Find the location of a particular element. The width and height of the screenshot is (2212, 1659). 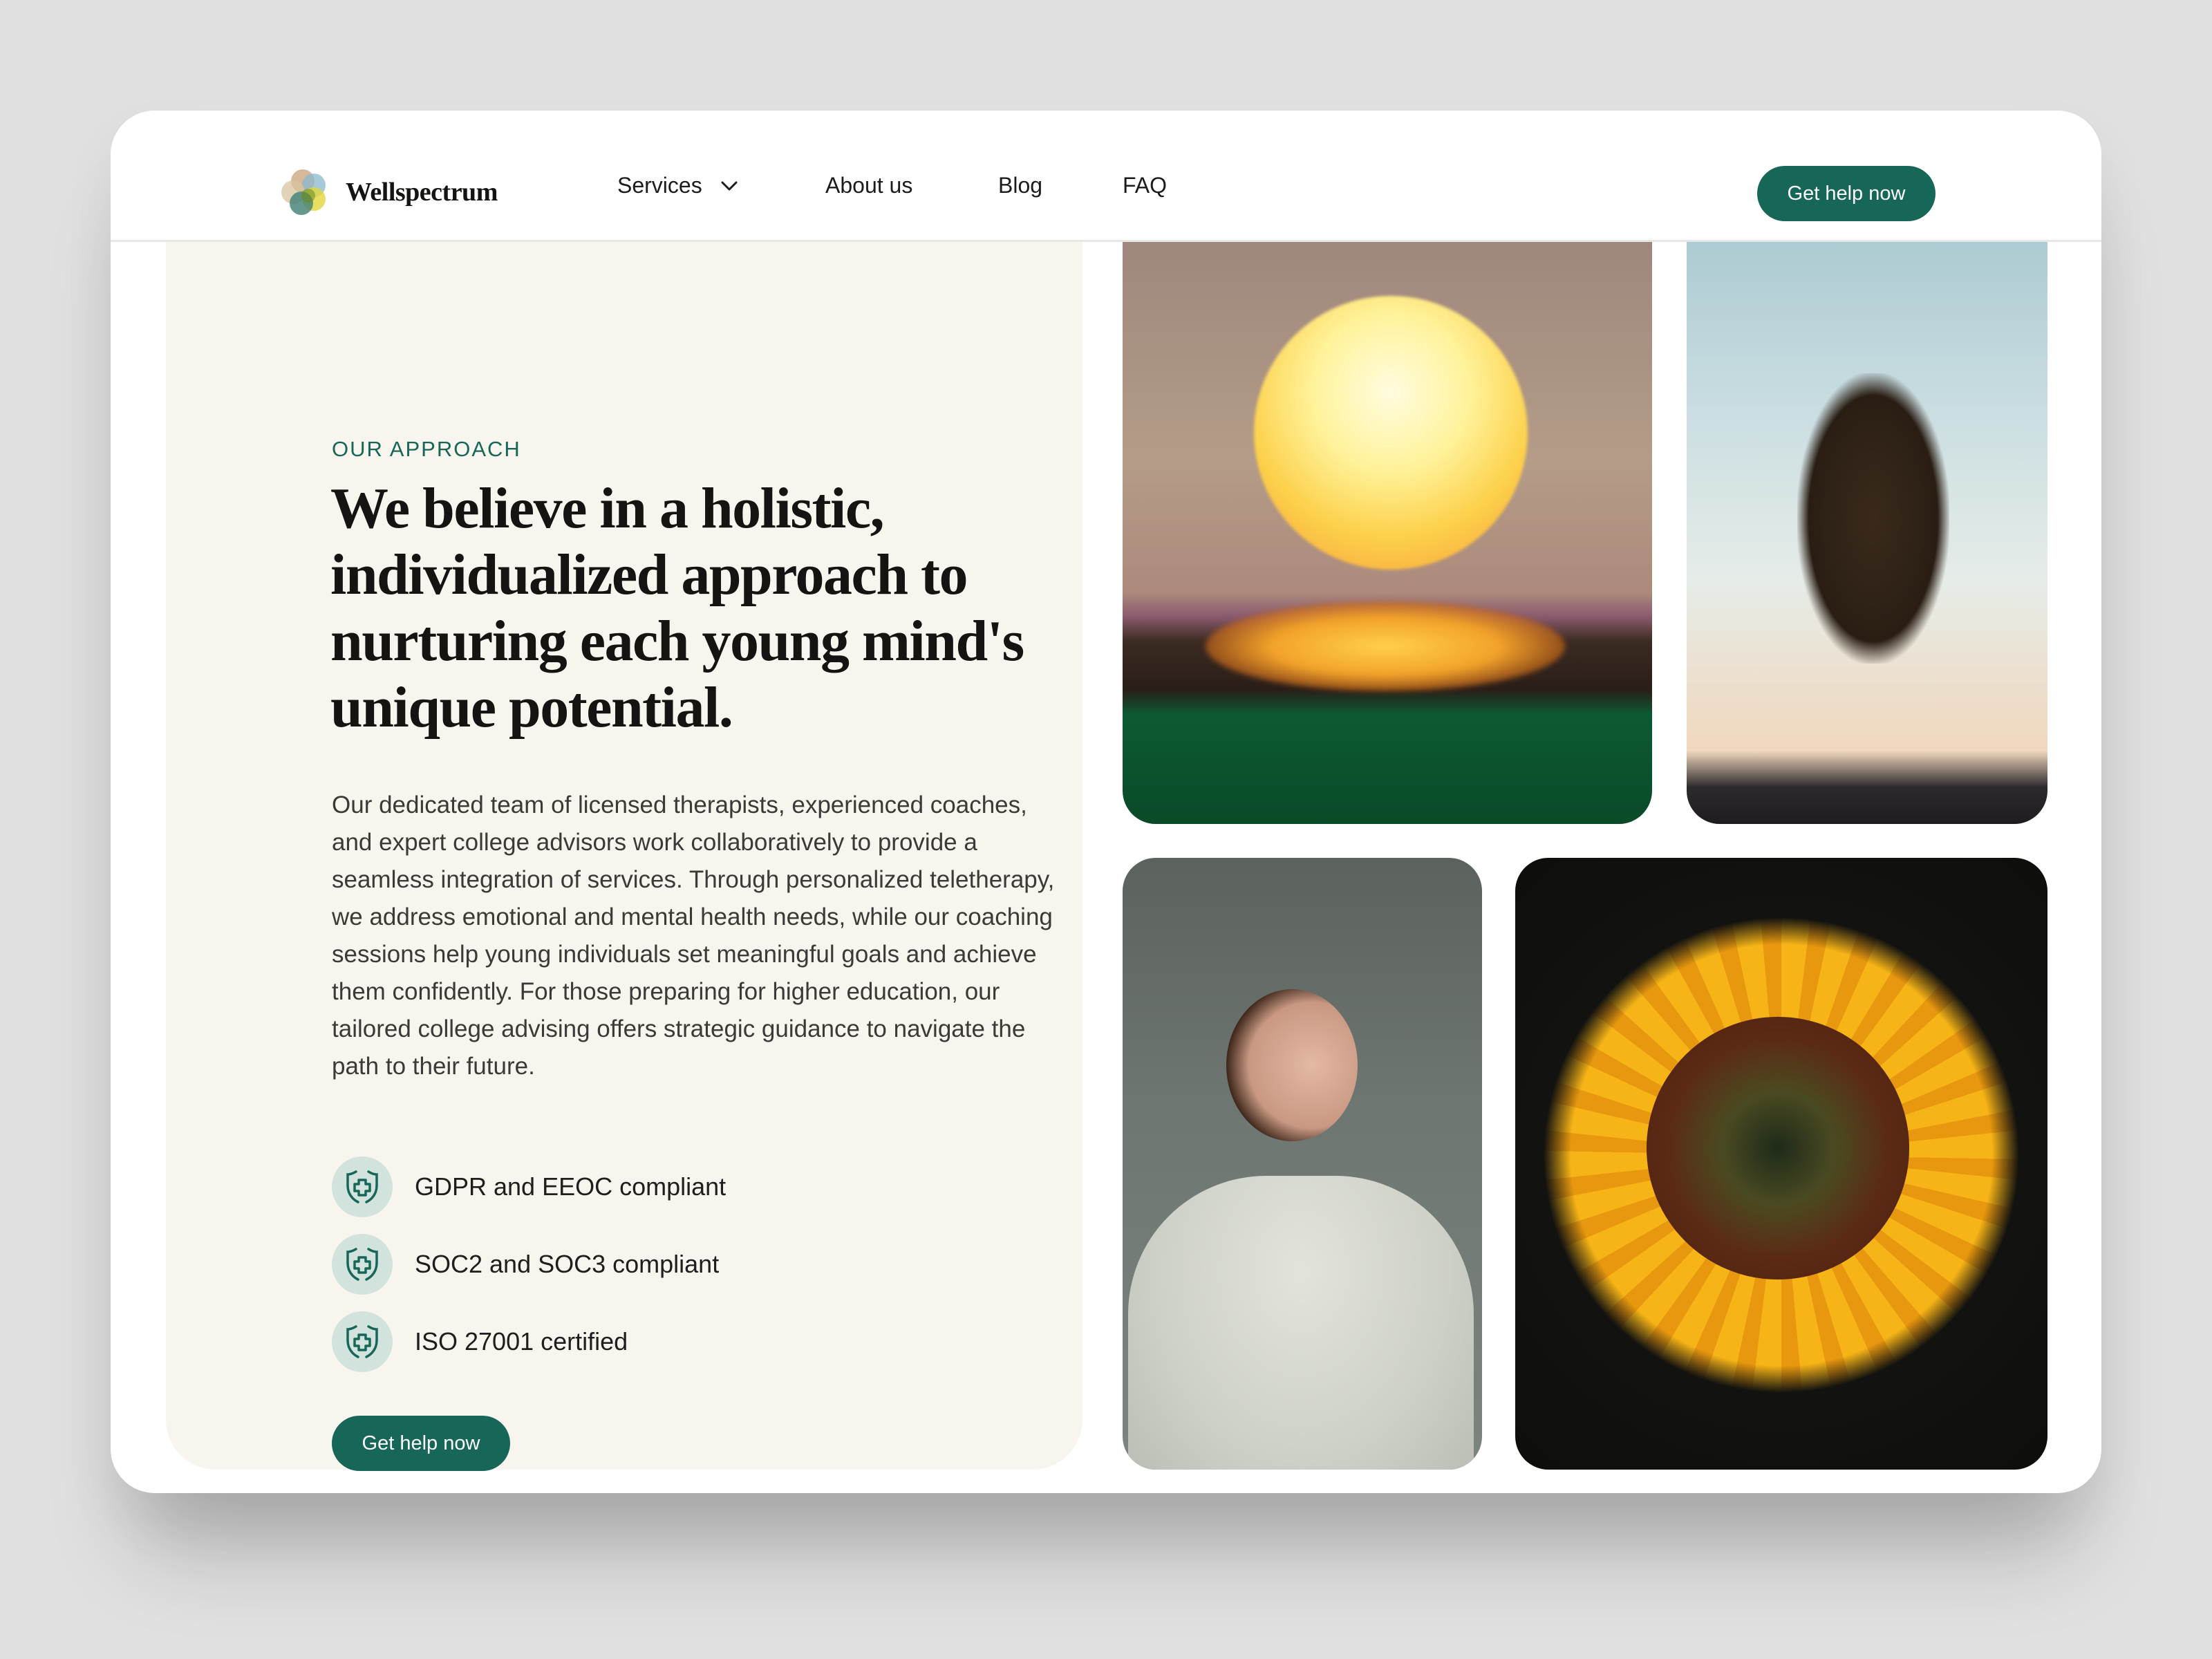

photo-jumping-woman is located at coordinates (1867, 519).